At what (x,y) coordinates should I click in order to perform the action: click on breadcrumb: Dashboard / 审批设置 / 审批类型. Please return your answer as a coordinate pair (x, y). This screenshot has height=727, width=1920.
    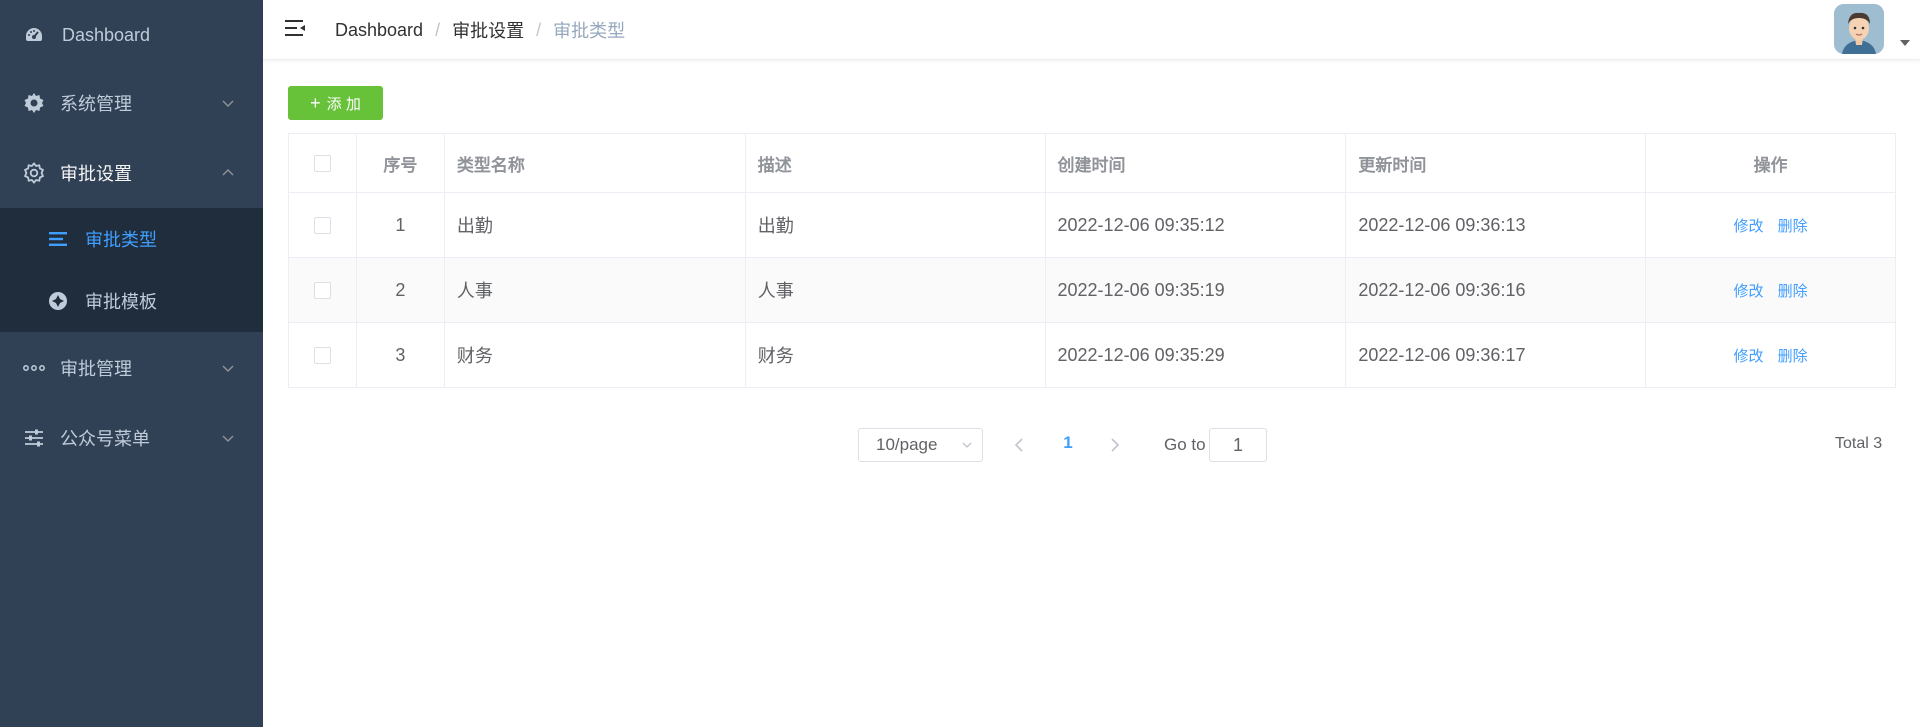
    Looking at the image, I should click on (480, 30).